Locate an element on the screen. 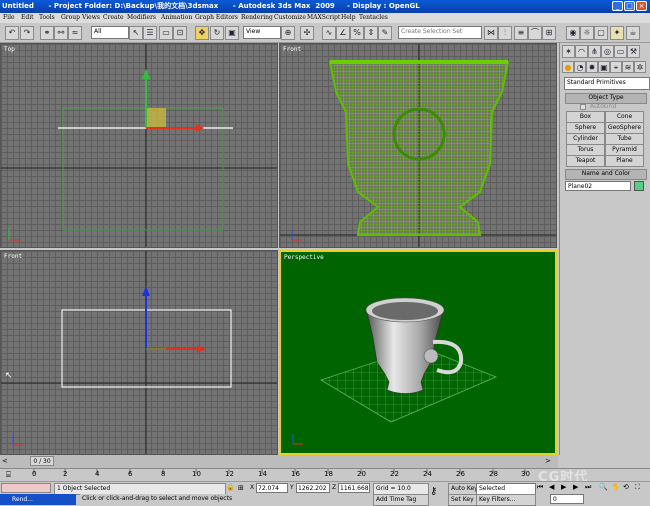 The image size is (650, 506). menu-file: File is located at coordinates (9, 17).